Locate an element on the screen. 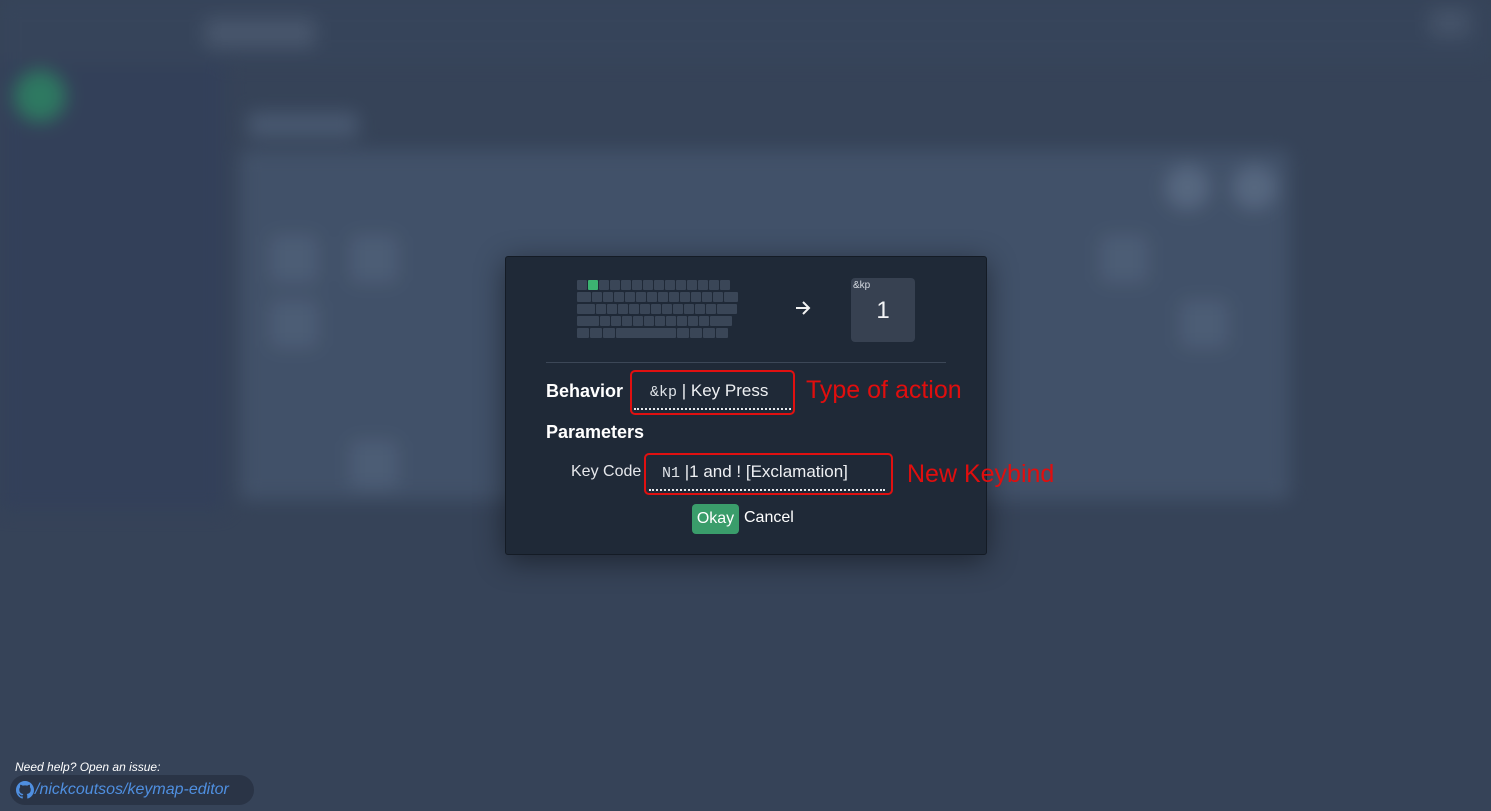 This screenshot has height=811, width=1491. key-preview-card: &kp 1 is located at coordinates (883, 310).